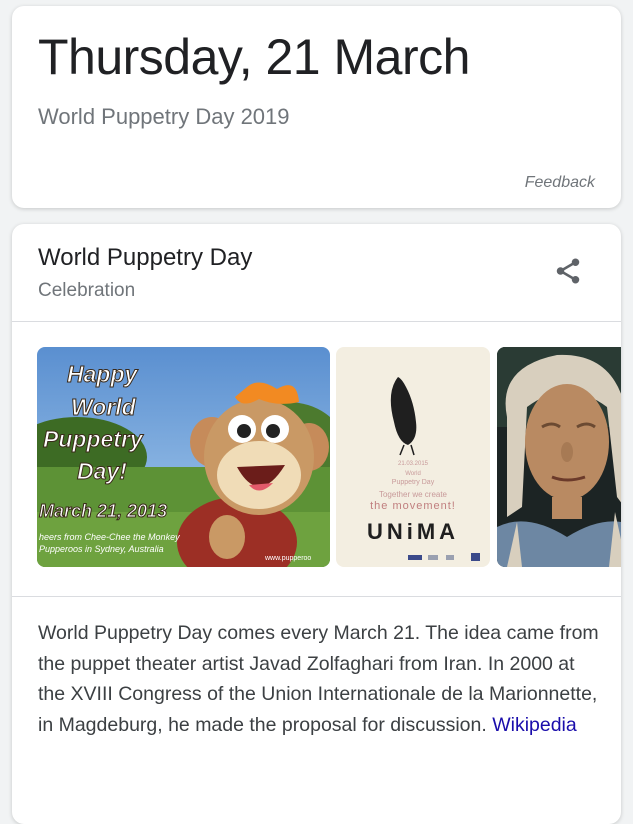  What do you see at coordinates (287, 558) in the screenshot?
I see `image-url: www.pupperoo` at bounding box center [287, 558].